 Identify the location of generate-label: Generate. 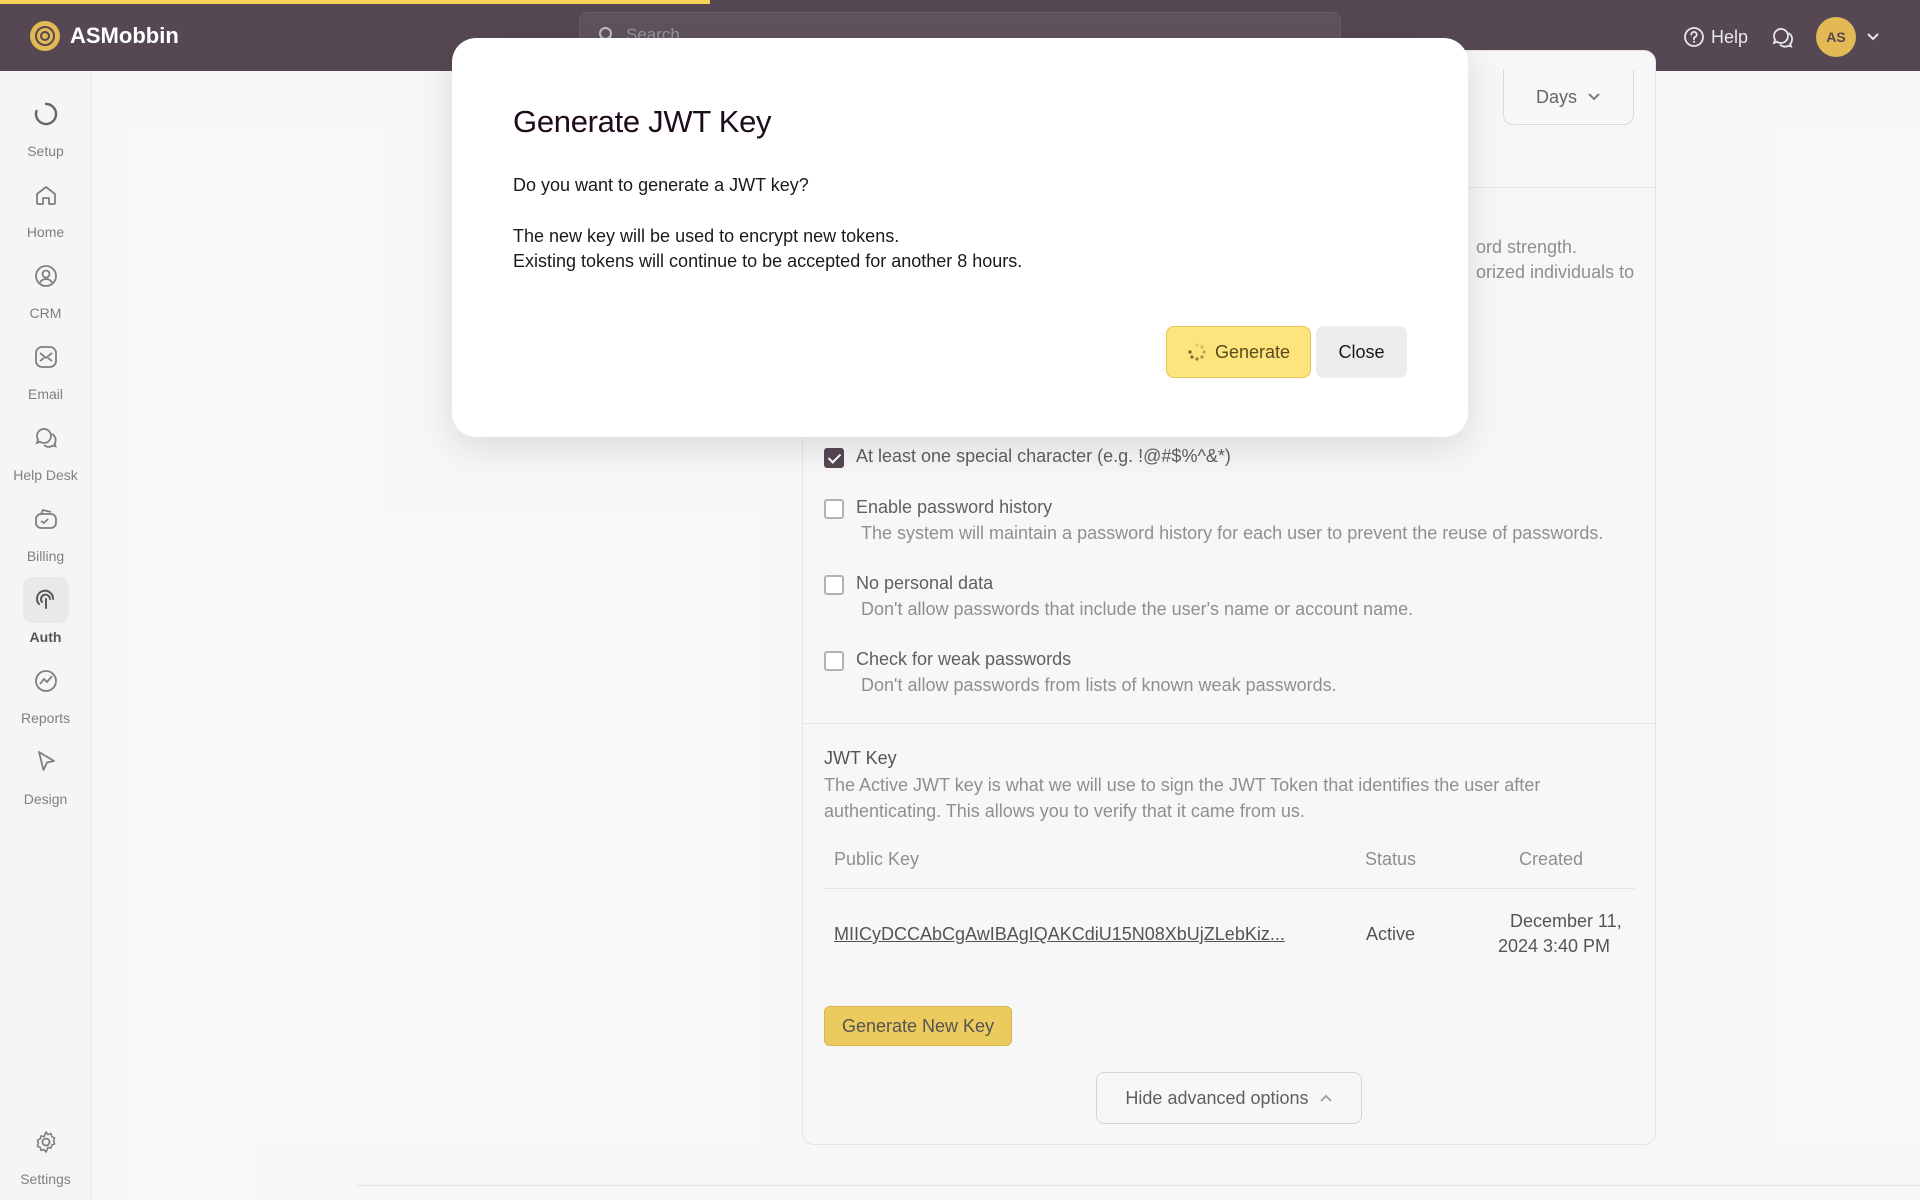
(1252, 351).